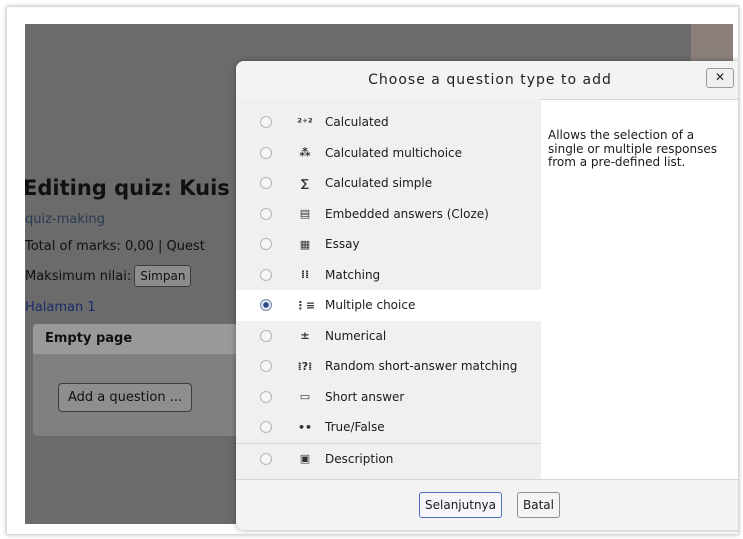 This screenshot has height=539, width=743. I want to click on dialog-title: Choose a question type to add, so click(490, 80).